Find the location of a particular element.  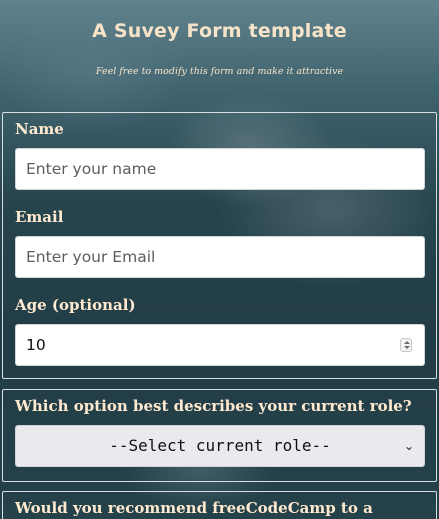

recommend-section: Would you recommend freeCodeCamp to a is located at coordinates (219, 505).